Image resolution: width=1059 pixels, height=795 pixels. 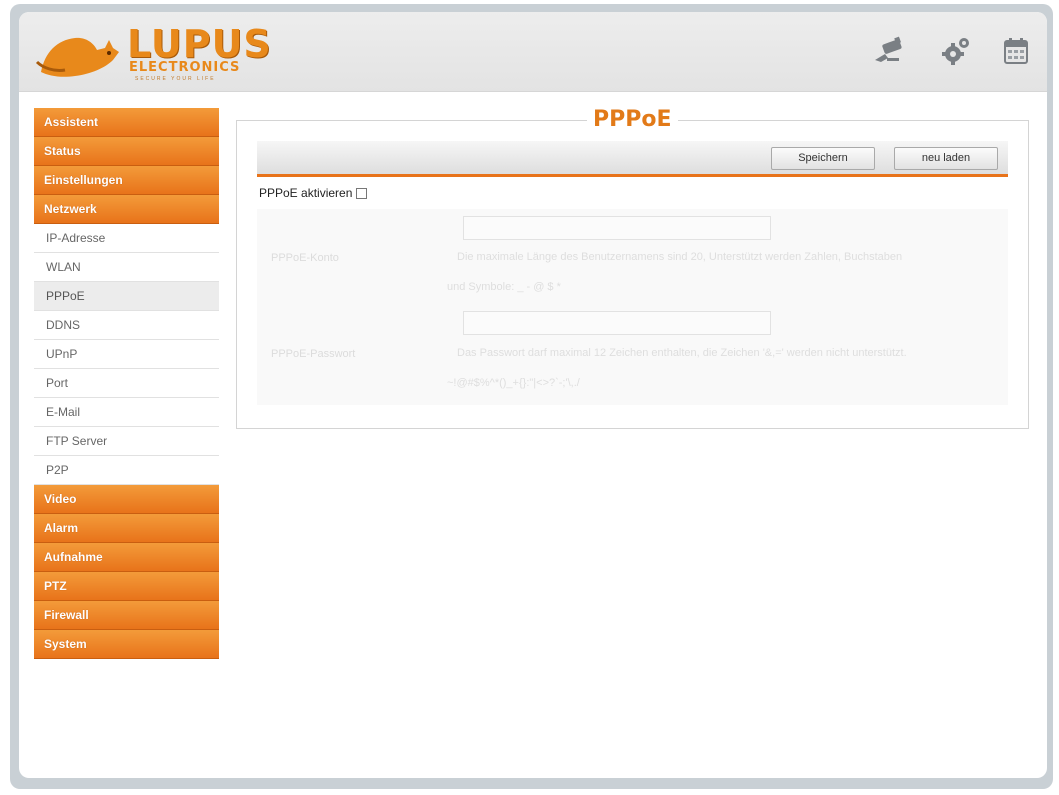 I want to click on sidebar-item-firewall: Firewall, so click(x=126, y=615).